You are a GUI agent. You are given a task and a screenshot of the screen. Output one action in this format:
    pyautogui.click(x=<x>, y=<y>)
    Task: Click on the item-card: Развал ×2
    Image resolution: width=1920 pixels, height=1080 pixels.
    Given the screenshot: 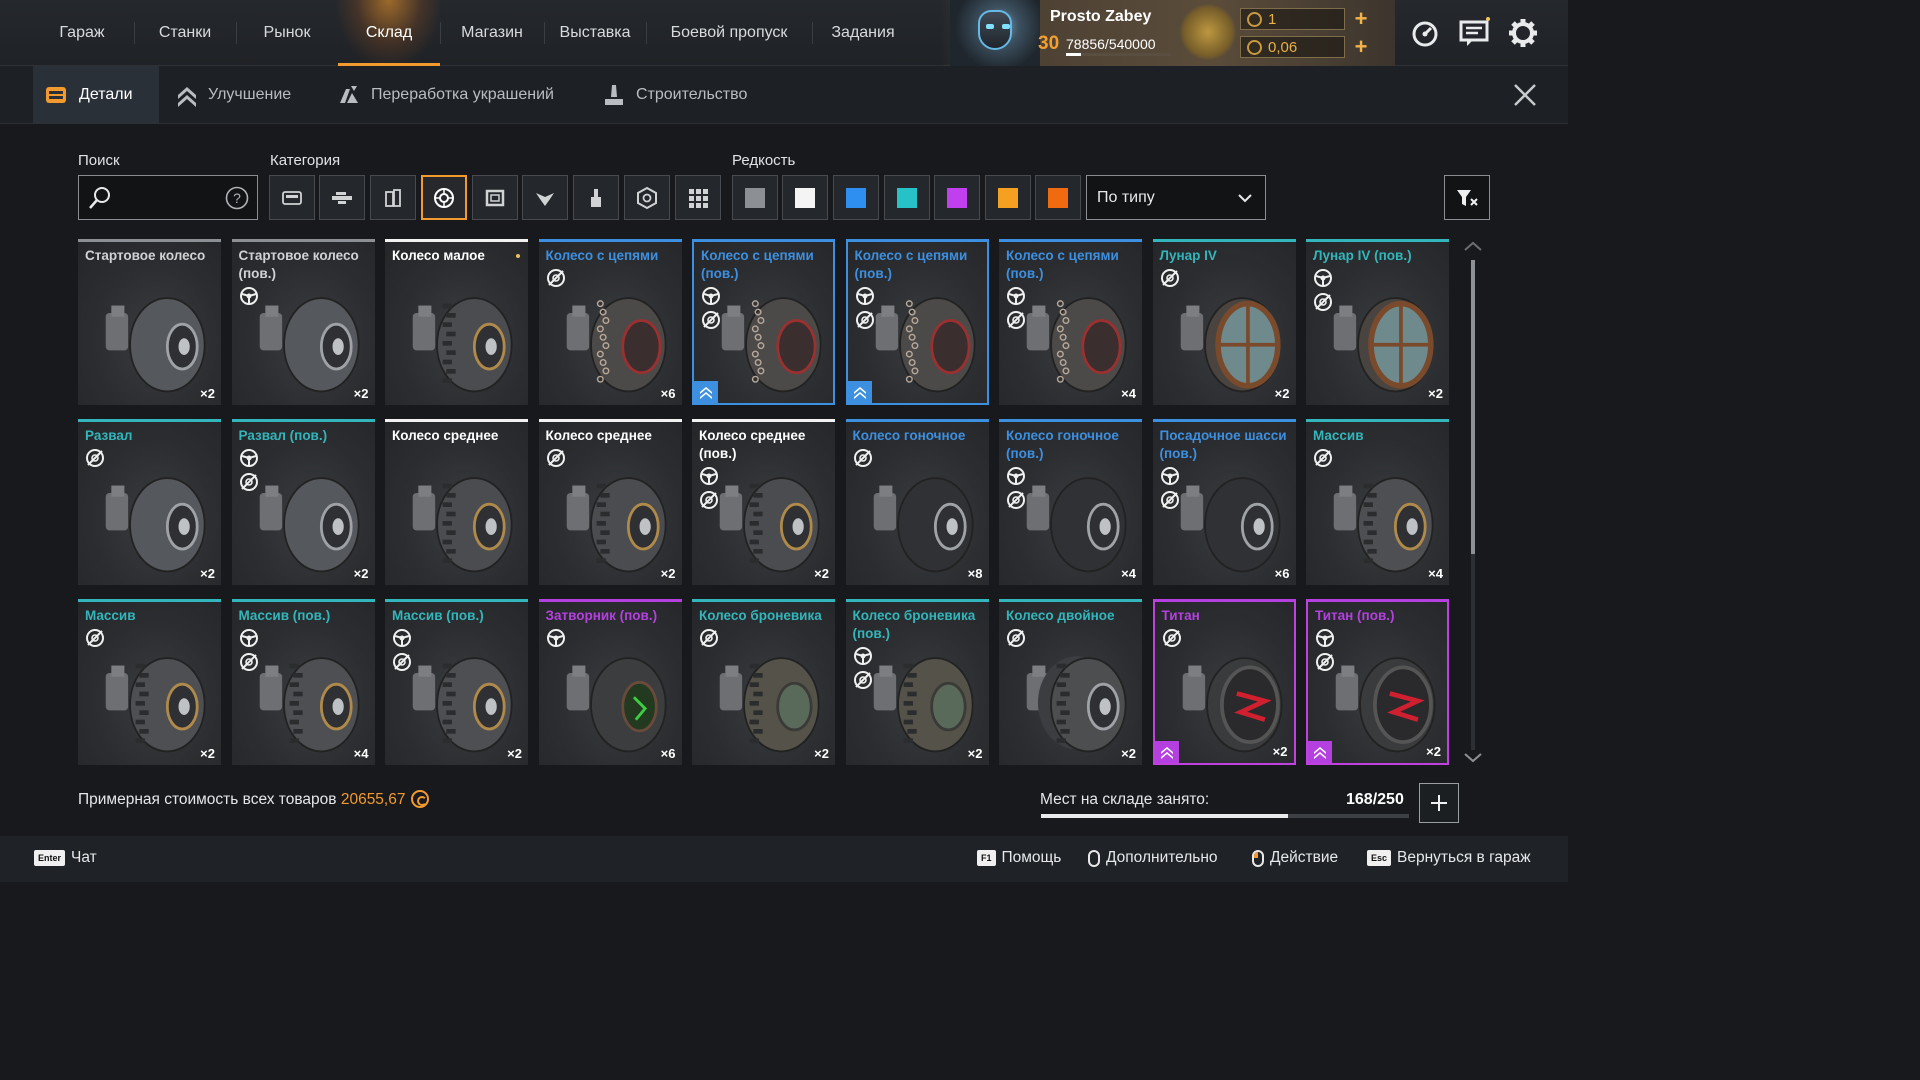 What is the action you would take?
    pyautogui.click(x=149, y=502)
    